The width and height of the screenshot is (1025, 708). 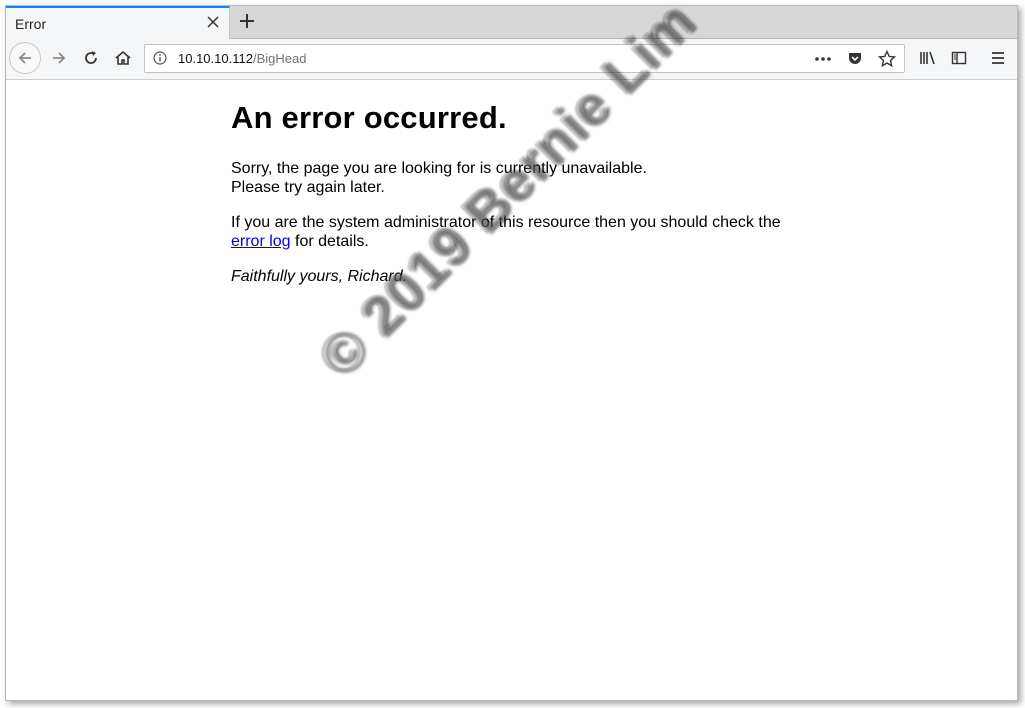 What do you see at coordinates (329, 241) in the screenshot?
I see `admin-suffix: for details.` at bounding box center [329, 241].